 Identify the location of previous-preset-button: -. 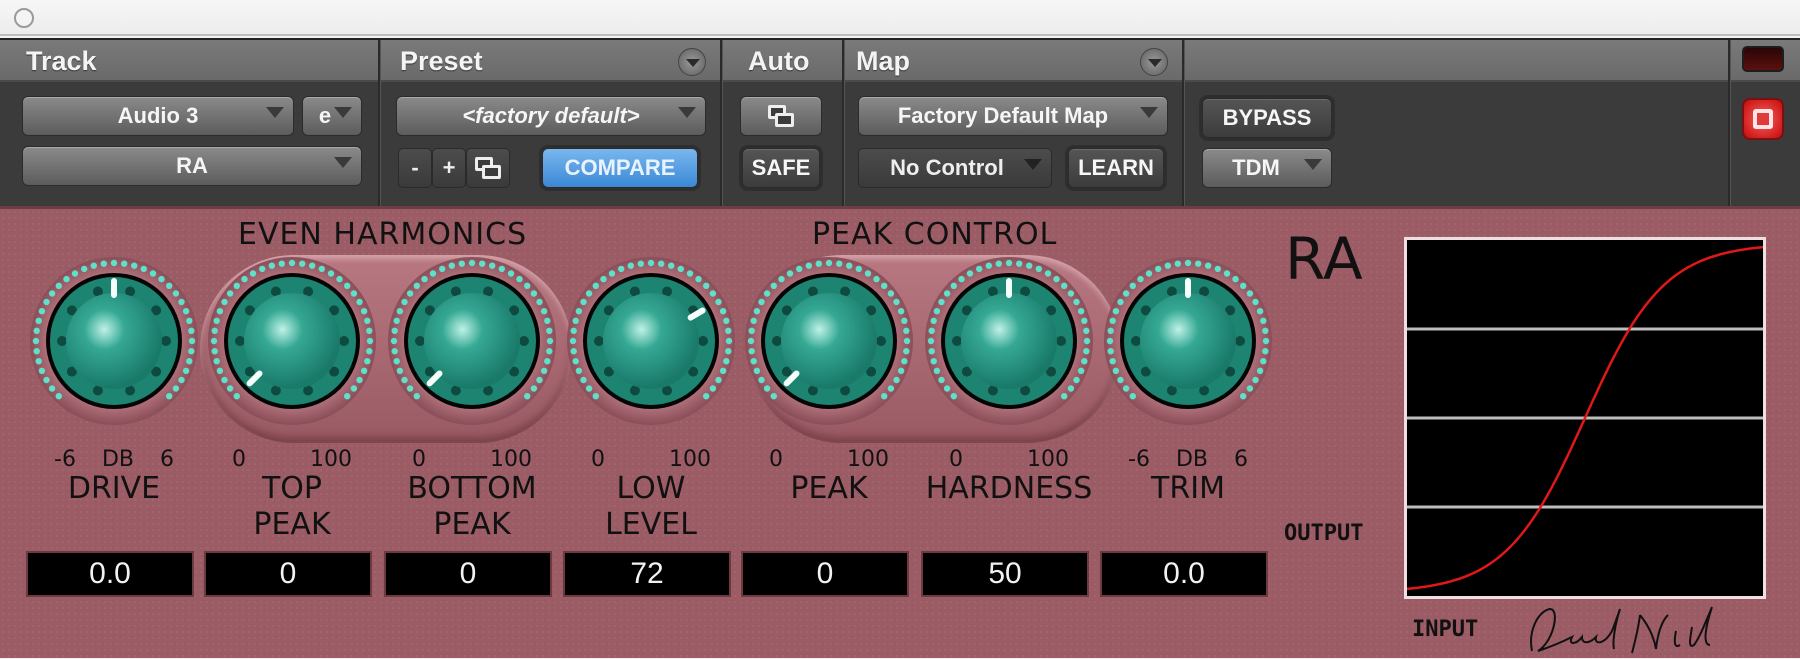
(415, 168).